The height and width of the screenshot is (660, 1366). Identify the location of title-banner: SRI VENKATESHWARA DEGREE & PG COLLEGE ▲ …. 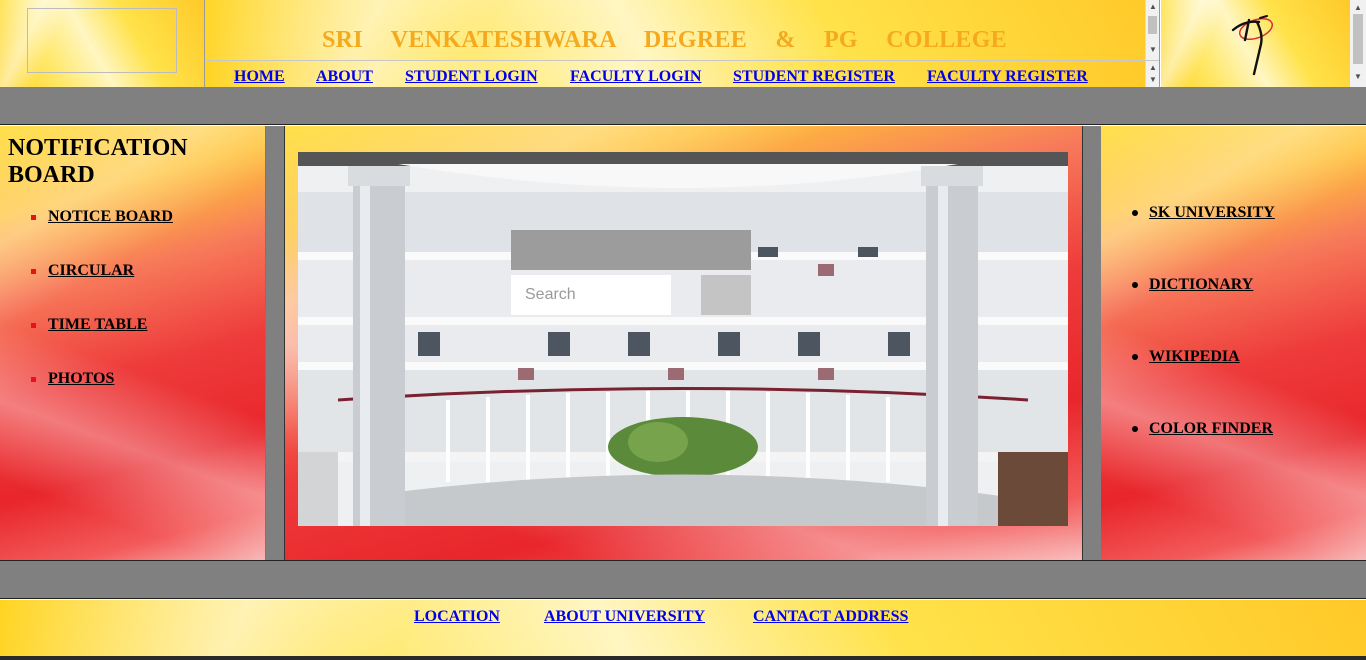
(682, 30).